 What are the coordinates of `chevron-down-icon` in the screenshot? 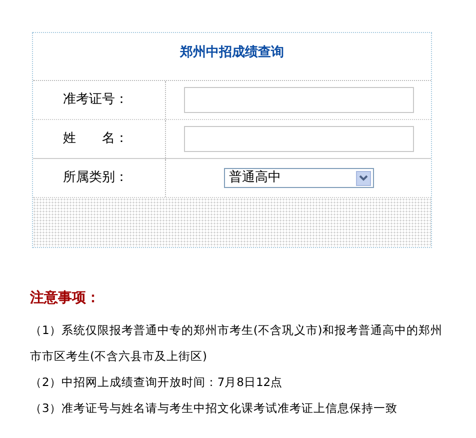 It's located at (363, 178).